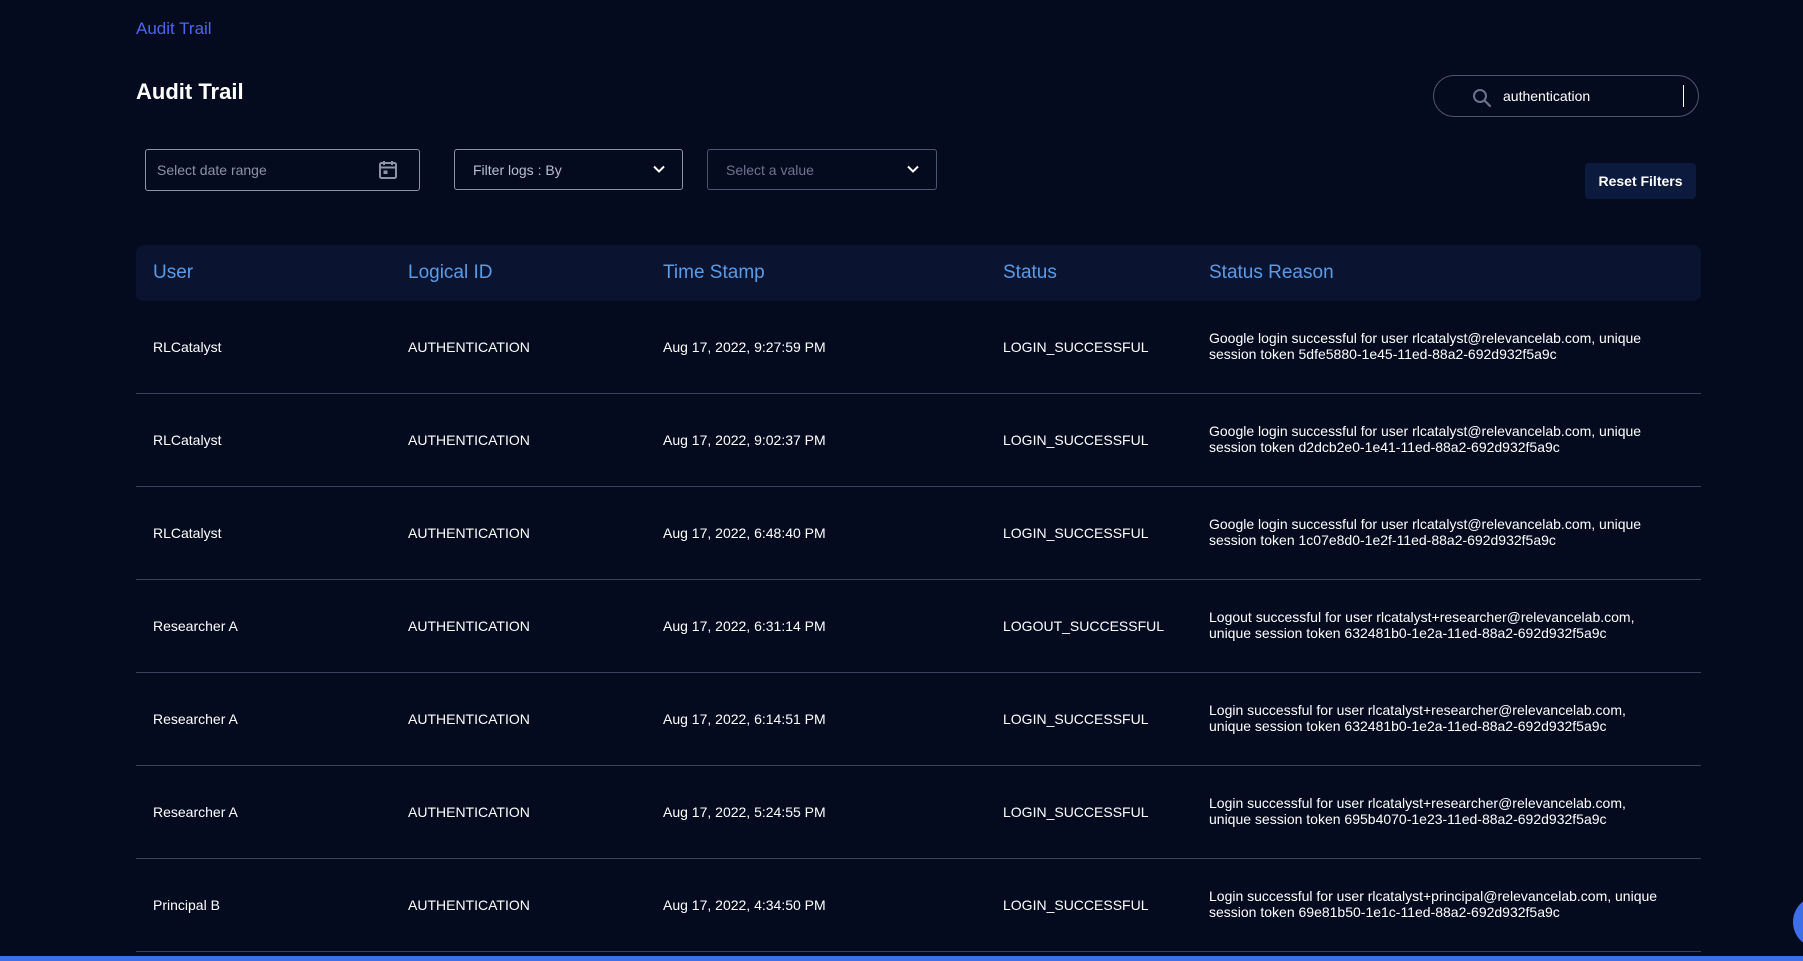 The width and height of the screenshot is (1803, 961). I want to click on filter-by-dropdown: Filter logs : By, so click(568, 169).